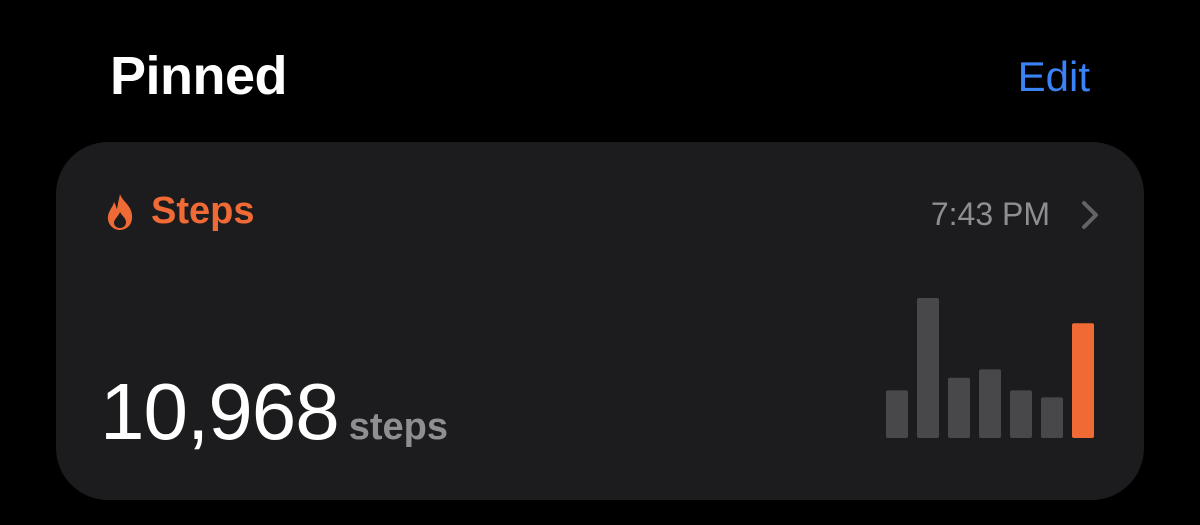 Image resolution: width=1200 pixels, height=525 pixels. Describe the element at coordinates (990, 214) in the screenshot. I see `timestamp: 7:43 PM` at that location.